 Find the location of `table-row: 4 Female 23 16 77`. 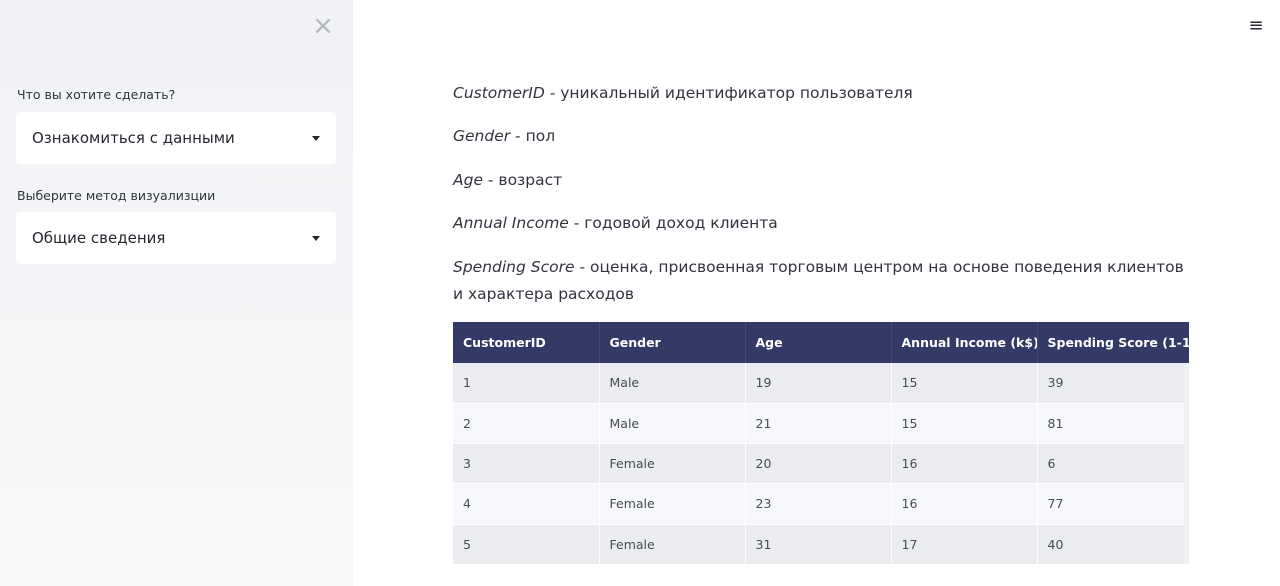

table-row: 4 Female 23 16 77 is located at coordinates (821, 504).